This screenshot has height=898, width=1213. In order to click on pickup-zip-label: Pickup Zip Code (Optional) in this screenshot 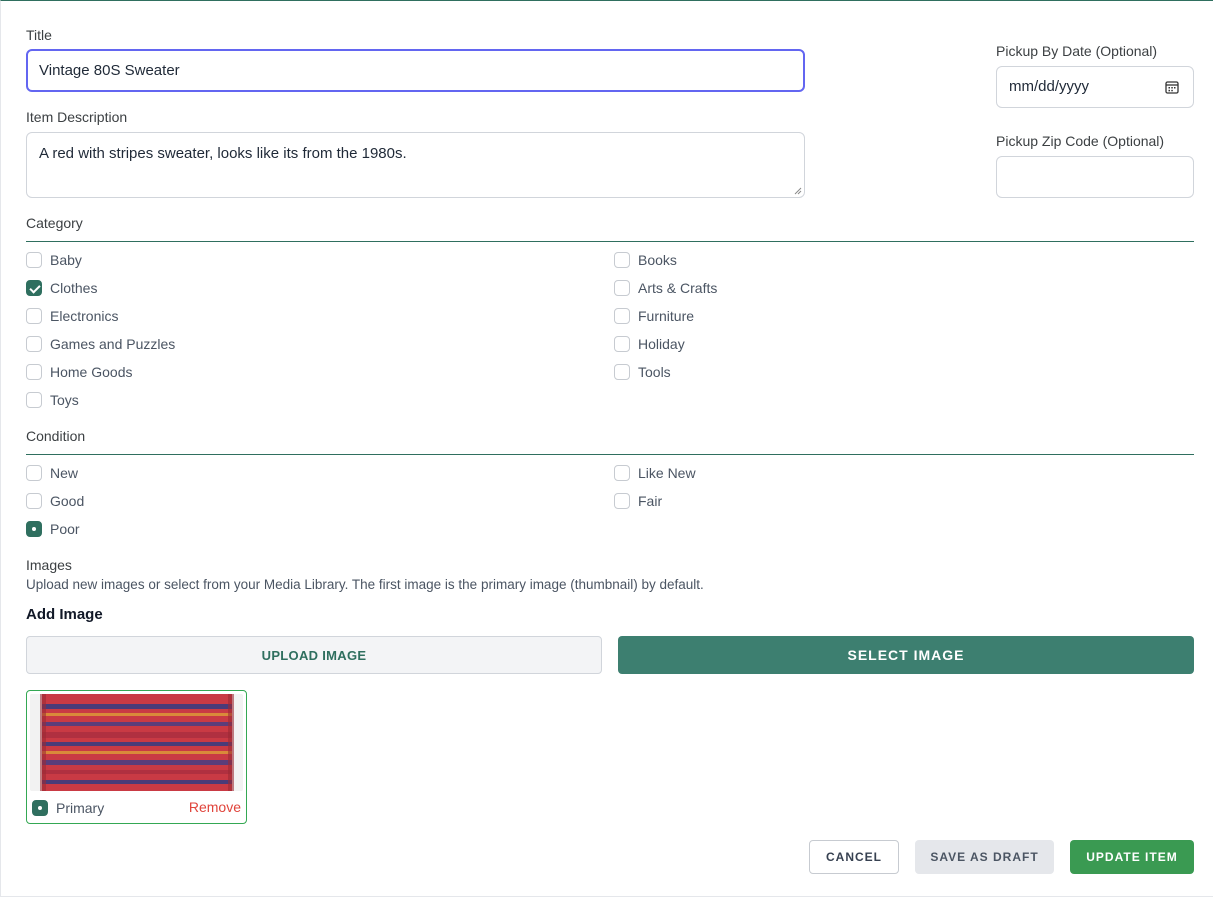, I will do `click(1080, 141)`.